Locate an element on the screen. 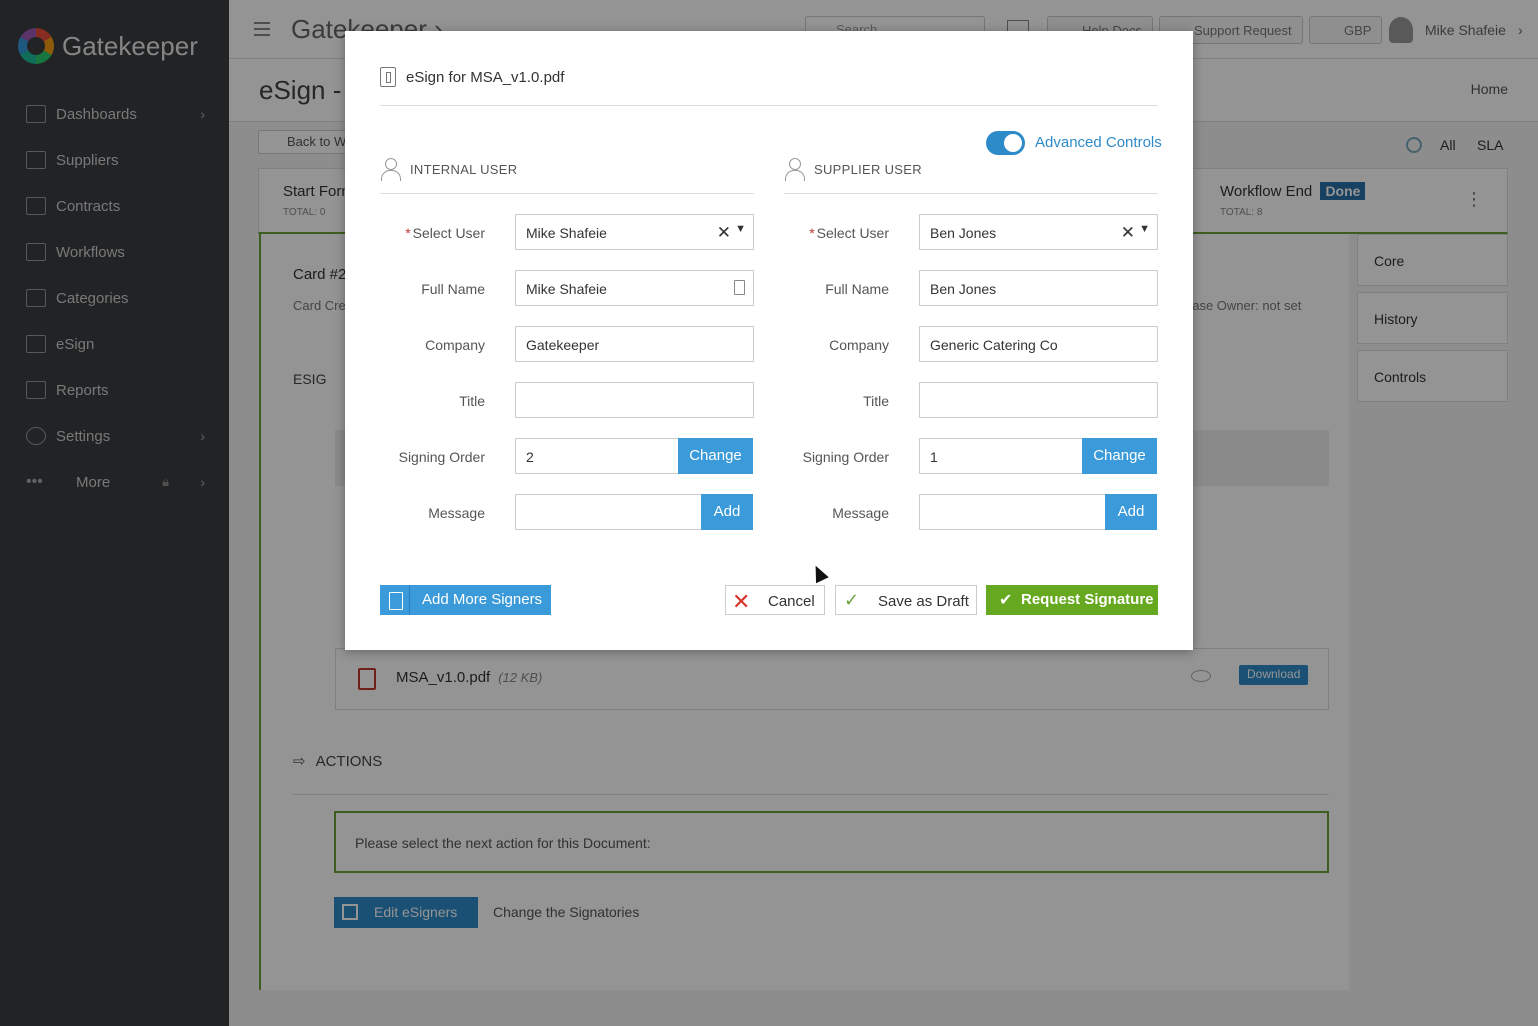 The image size is (1538, 1026). internal-company-field: Gatekeeper is located at coordinates (634, 344).